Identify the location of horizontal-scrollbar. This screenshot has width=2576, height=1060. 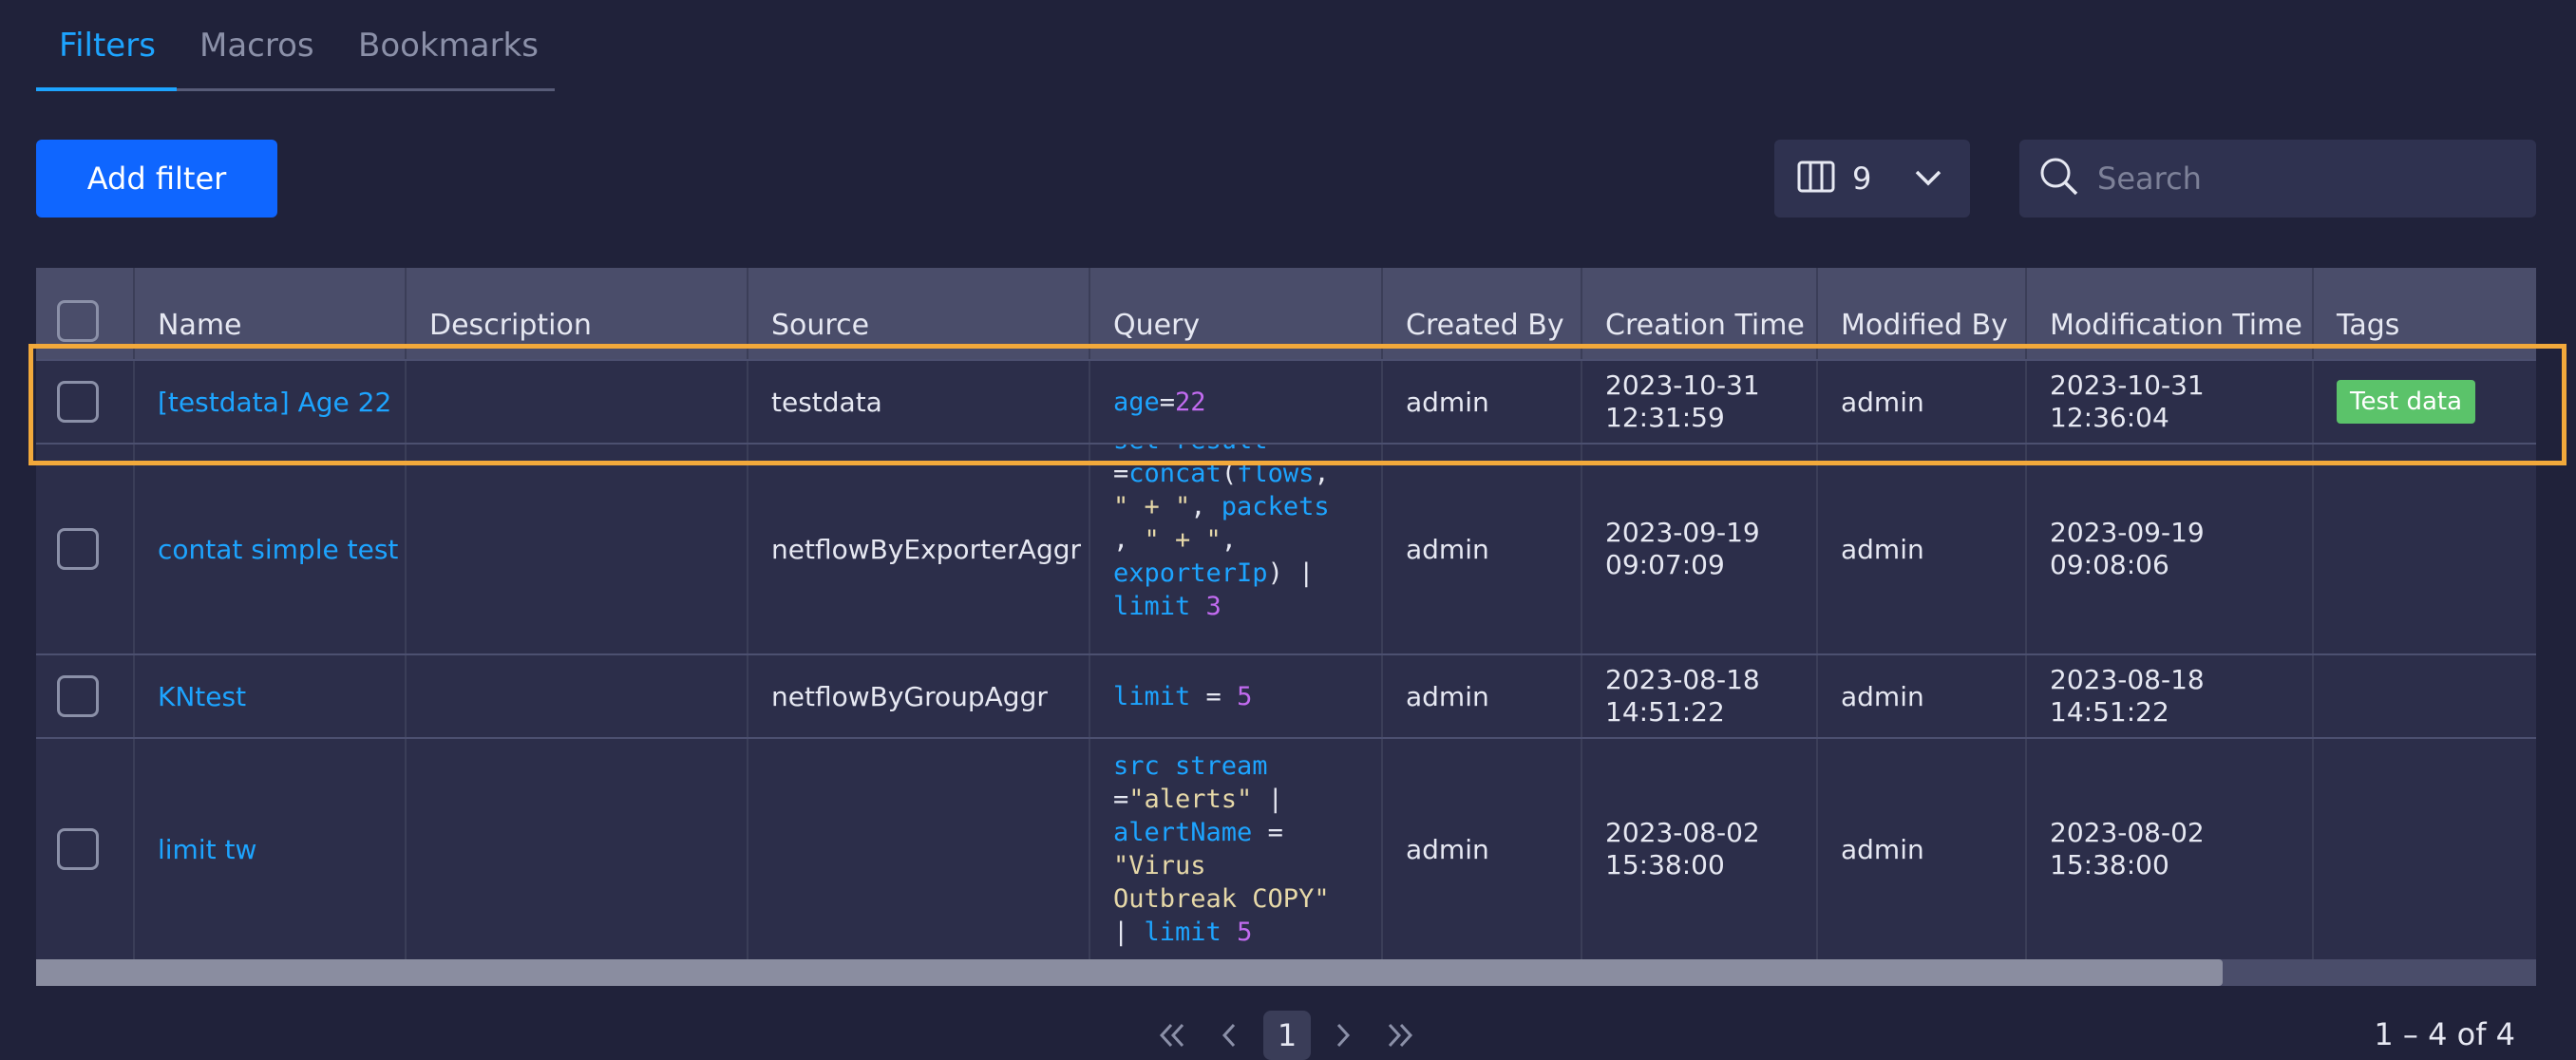
(1286, 972).